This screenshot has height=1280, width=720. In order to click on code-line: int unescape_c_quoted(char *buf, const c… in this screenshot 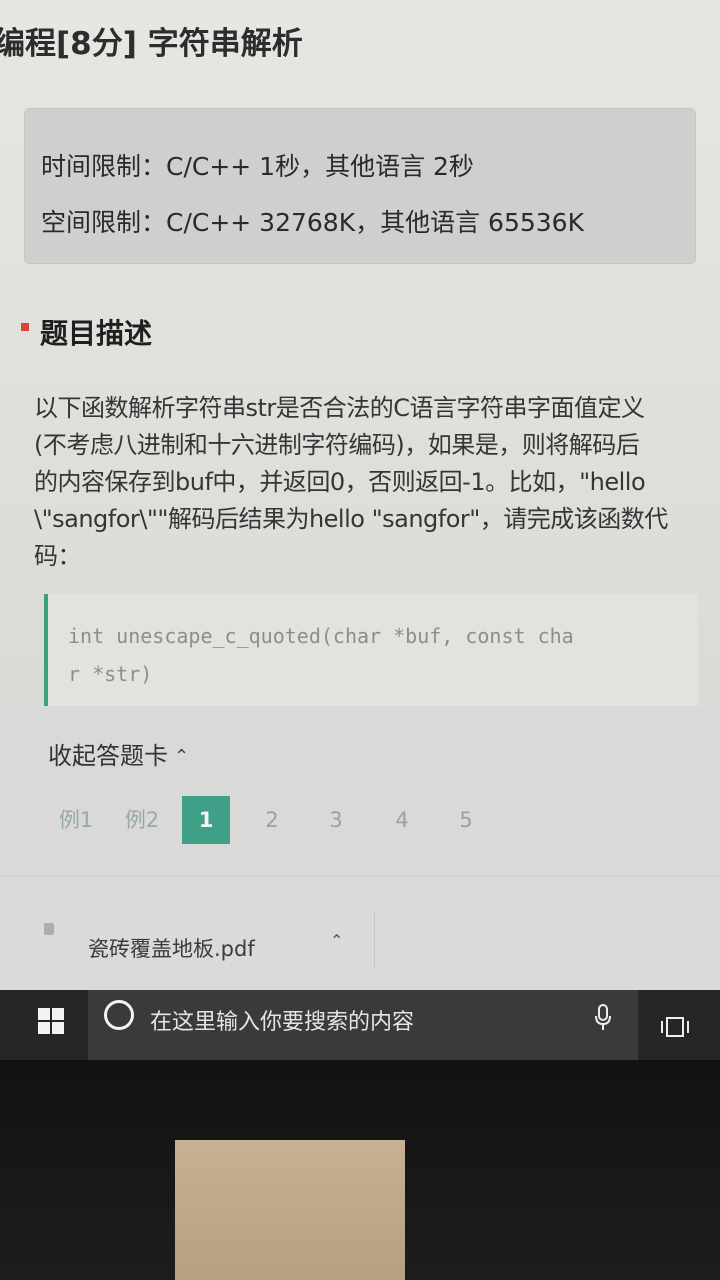, I will do `click(321, 636)`.